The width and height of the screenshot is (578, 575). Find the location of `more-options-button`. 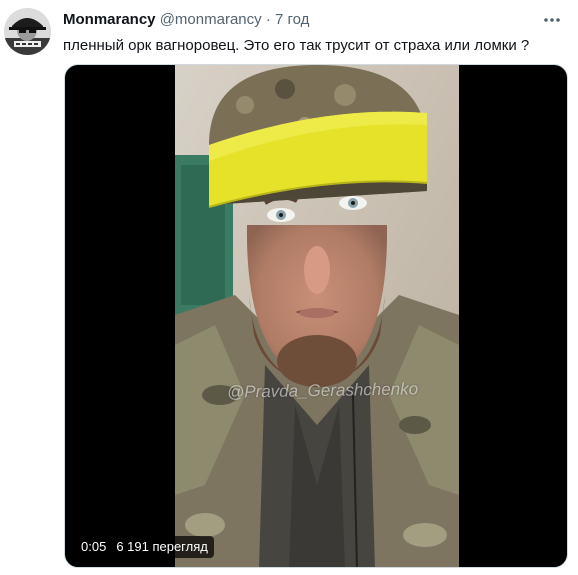

more-options-button is located at coordinates (552, 20).